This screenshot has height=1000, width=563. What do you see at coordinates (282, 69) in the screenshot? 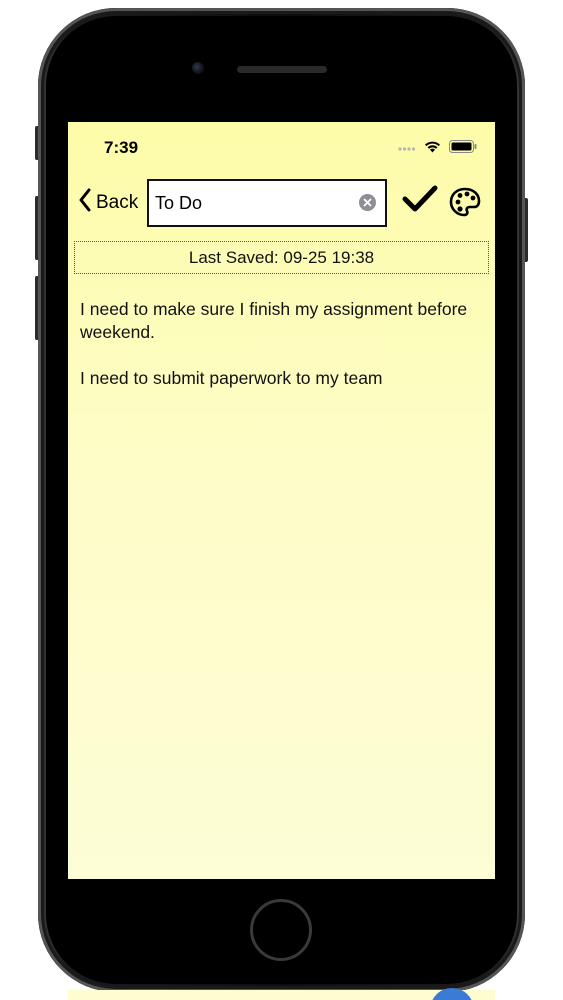
I see `earpiece-speaker` at bounding box center [282, 69].